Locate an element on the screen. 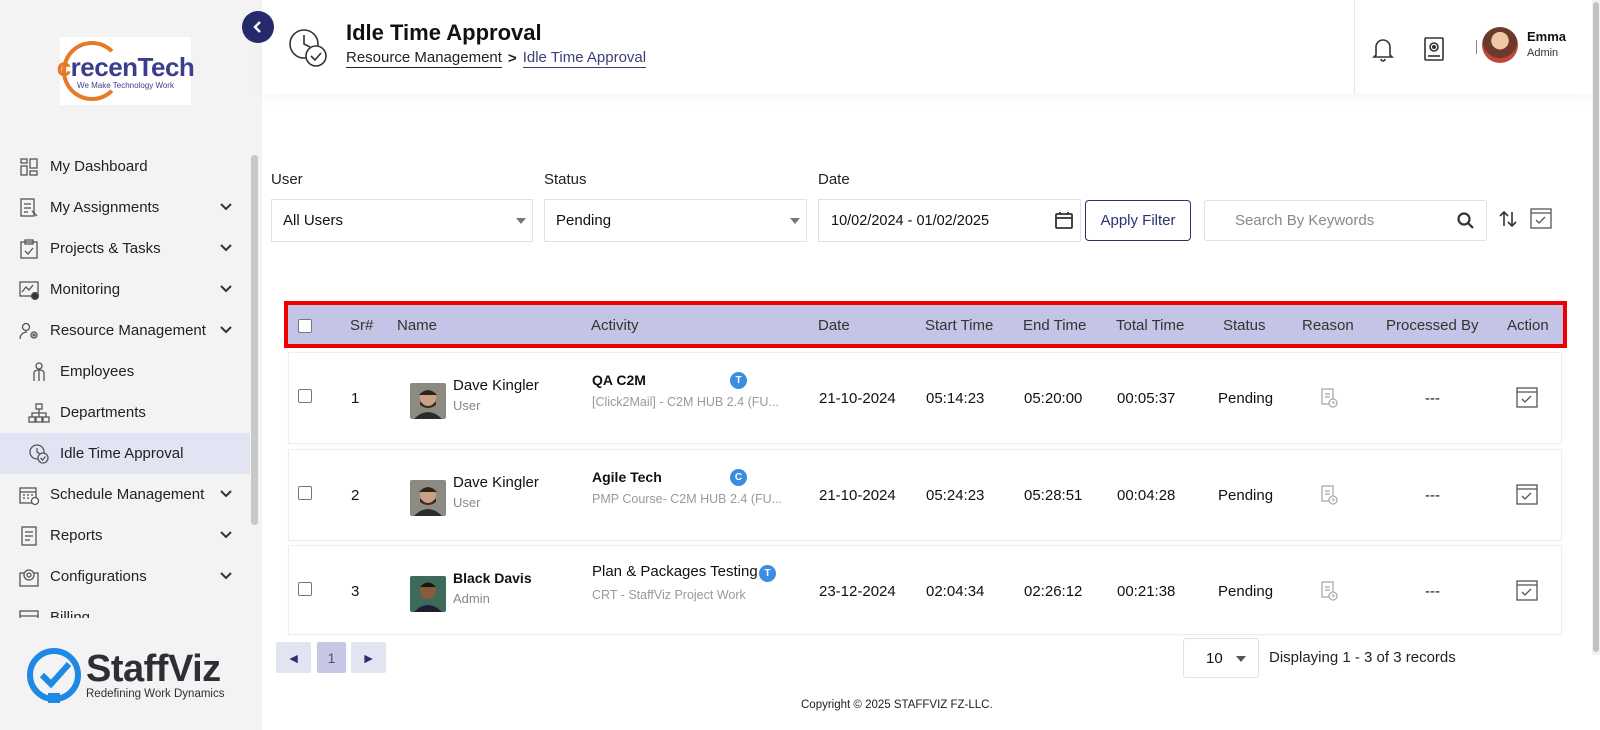 The image size is (1600, 730). sidebar-item-schedule-management: Schedule Management is located at coordinates (125, 494).